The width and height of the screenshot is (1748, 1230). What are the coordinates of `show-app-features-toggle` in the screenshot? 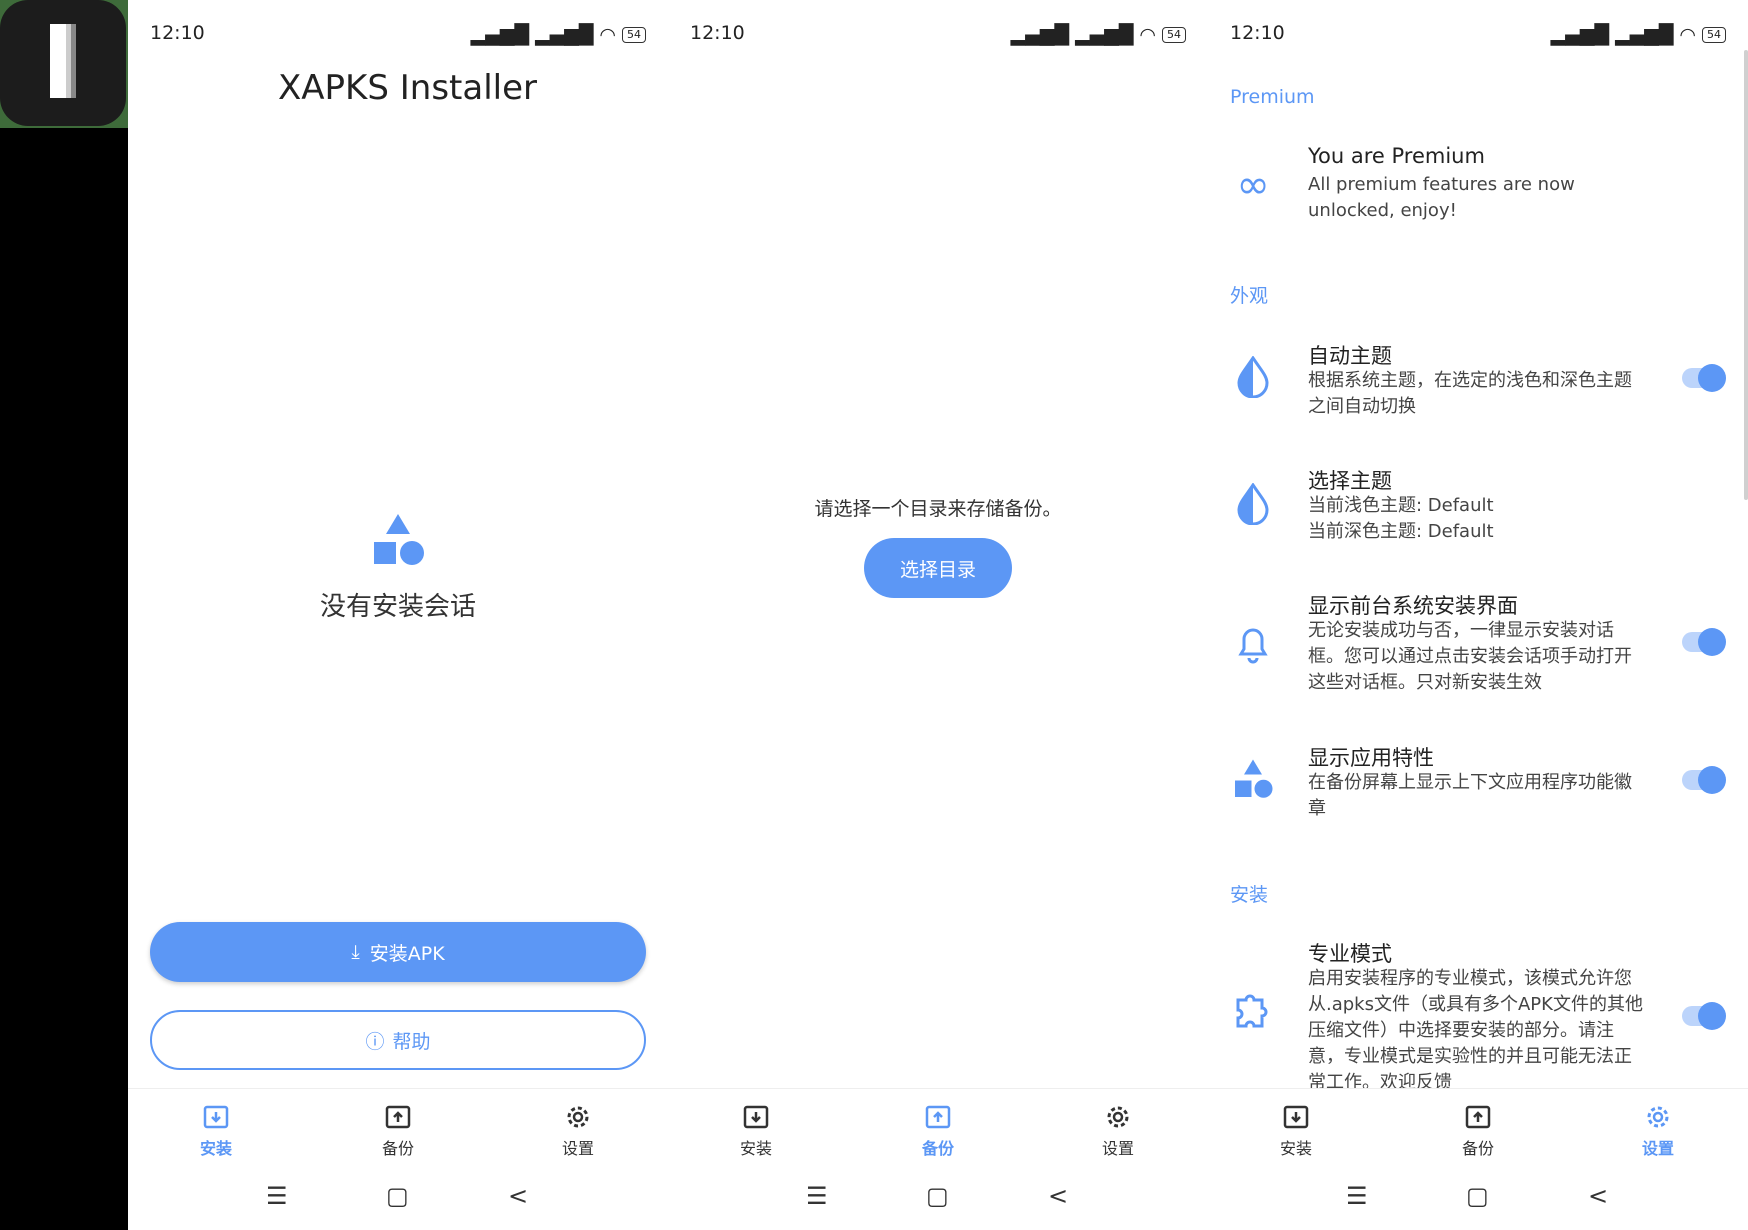 It's located at (1704, 780).